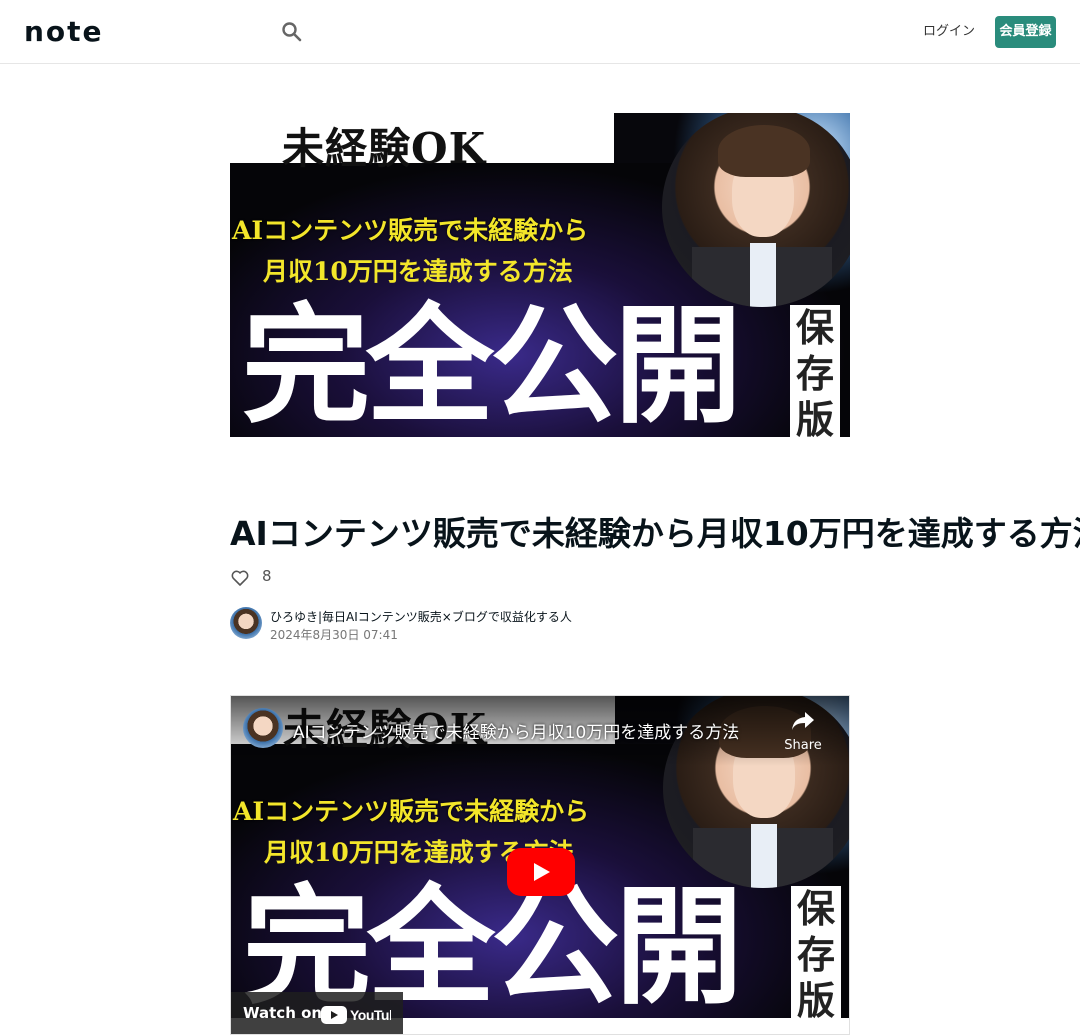 Image resolution: width=1080 pixels, height=1035 pixels. What do you see at coordinates (384, 148) in the screenshot?
I see `thumbnail-ok-text: 未経験OK` at bounding box center [384, 148].